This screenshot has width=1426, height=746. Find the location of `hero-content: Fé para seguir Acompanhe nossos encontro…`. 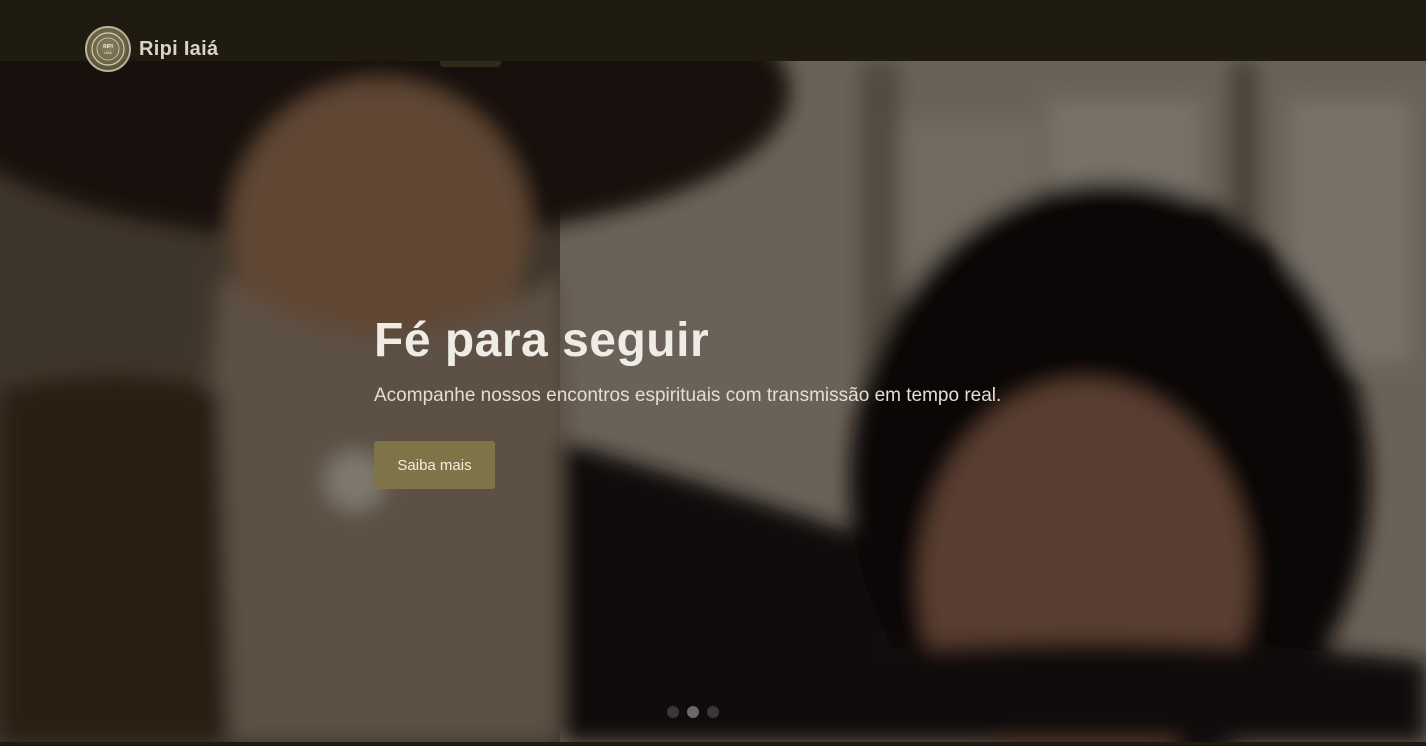

hero-content: Fé para seguir Acompanhe nossos encontro… is located at coordinates (754, 400).